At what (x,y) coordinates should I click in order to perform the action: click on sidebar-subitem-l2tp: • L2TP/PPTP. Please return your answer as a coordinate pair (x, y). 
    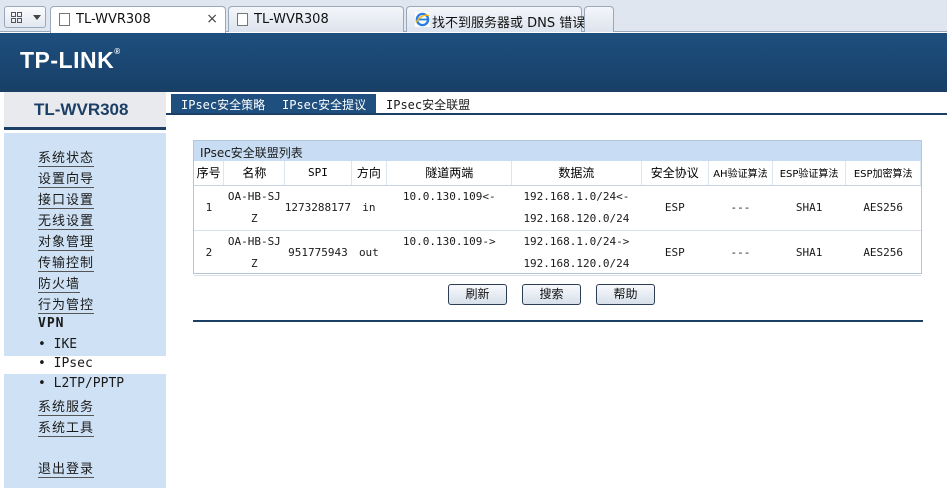
    Looking at the image, I should click on (81, 385).